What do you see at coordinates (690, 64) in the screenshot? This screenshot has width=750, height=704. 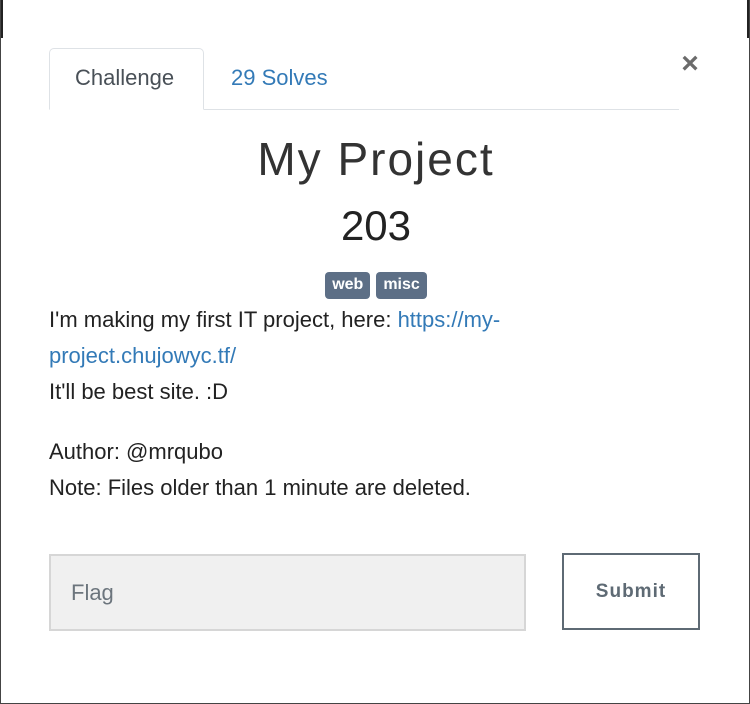 I see `close-icon: ×` at bounding box center [690, 64].